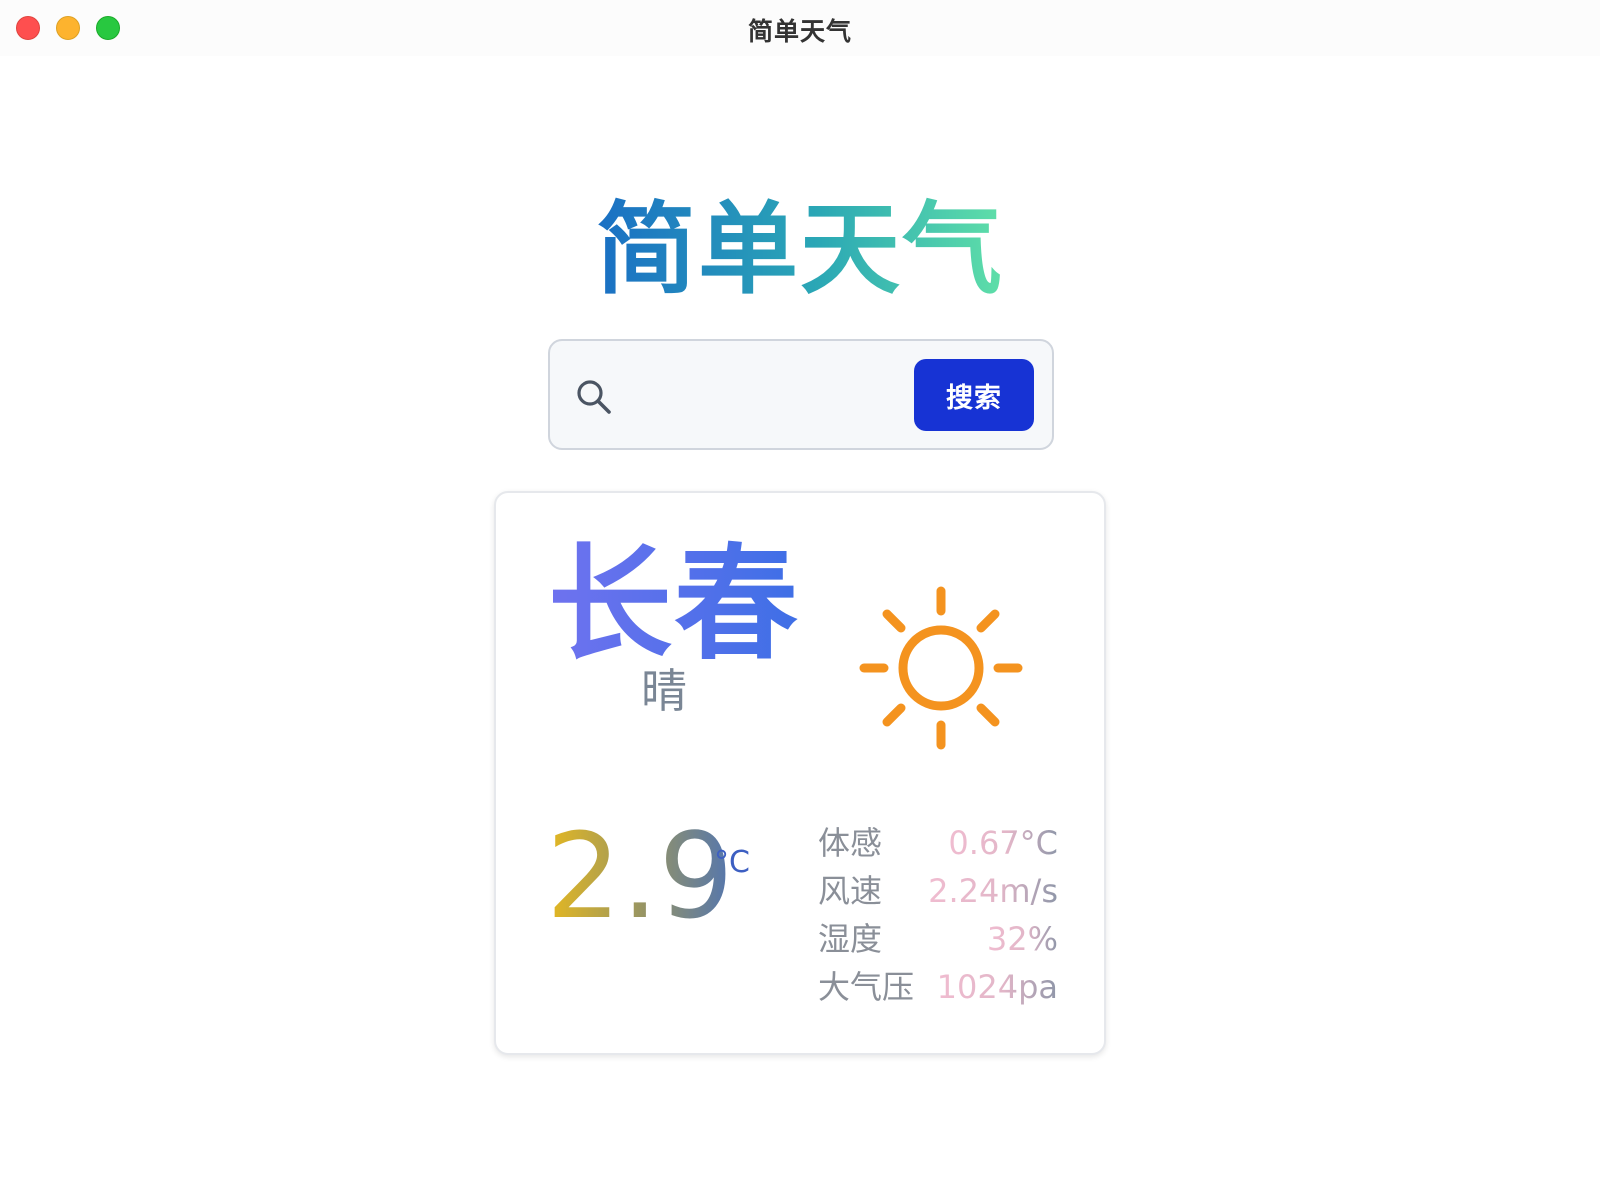 Image resolution: width=1600 pixels, height=1200 pixels. I want to click on temperature-value: 2.9, so click(640, 876).